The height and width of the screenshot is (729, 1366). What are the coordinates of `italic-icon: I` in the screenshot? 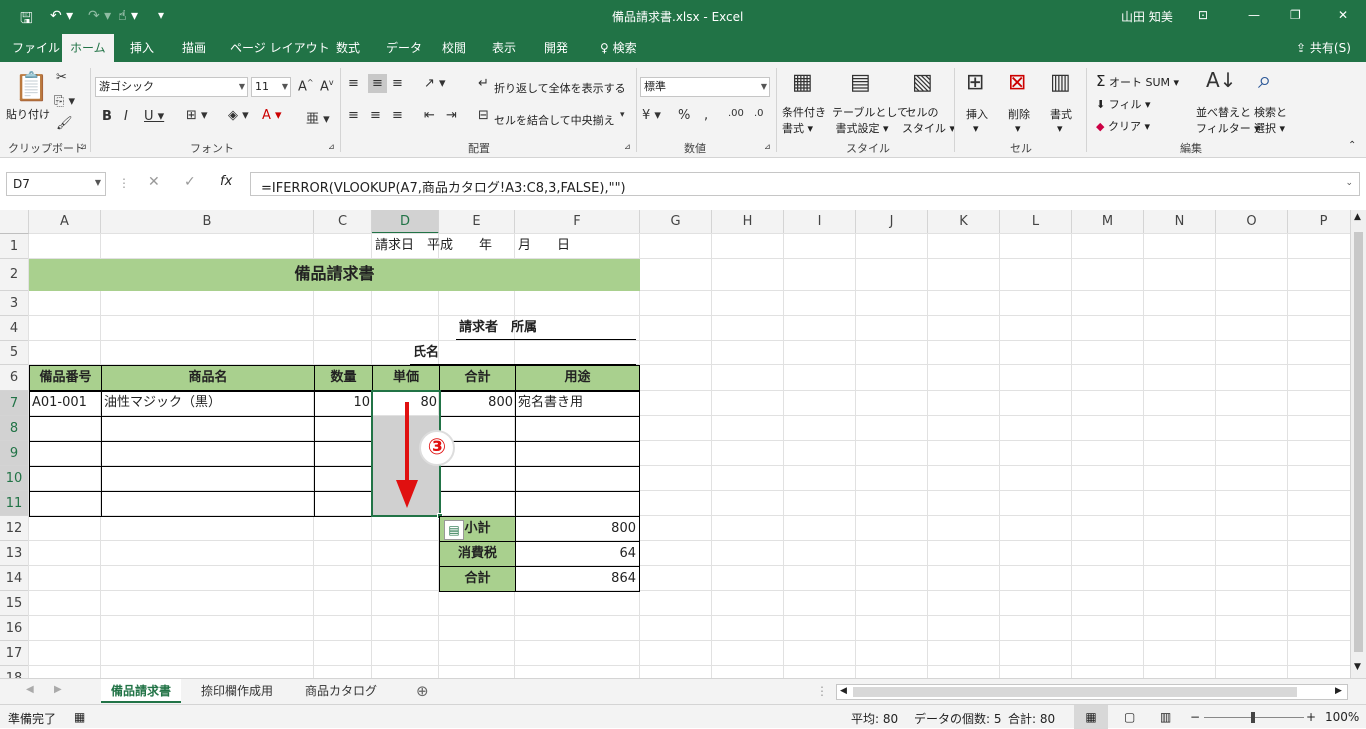 It's located at (126, 116).